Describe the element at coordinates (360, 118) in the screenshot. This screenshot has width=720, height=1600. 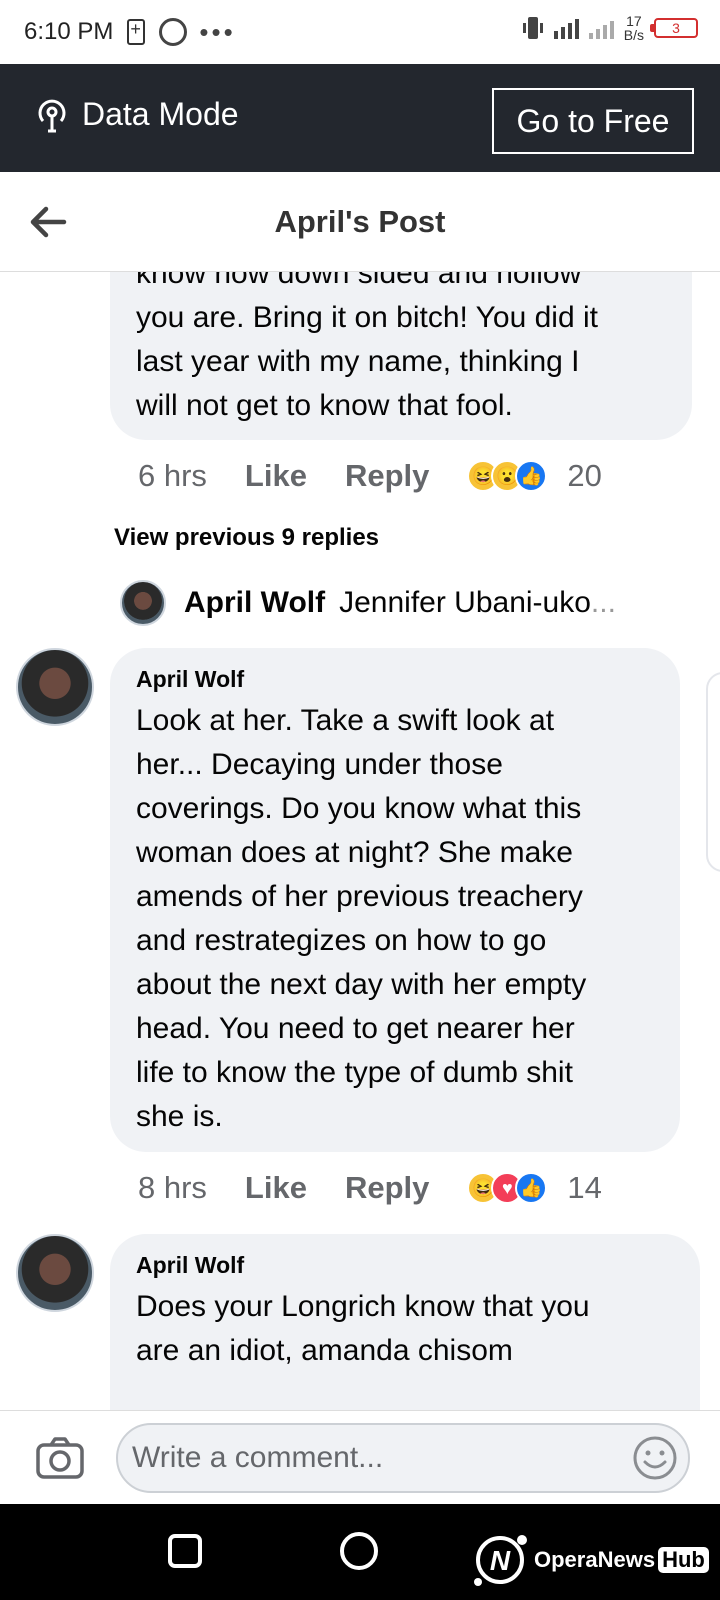
I see `data-mode-bar: Data Mode Go to Free` at that location.